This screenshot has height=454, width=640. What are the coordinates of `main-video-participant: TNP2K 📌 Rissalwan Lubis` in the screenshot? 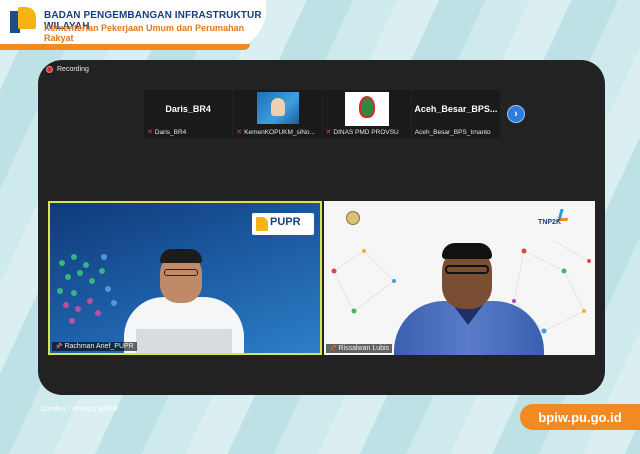 It's located at (459, 278).